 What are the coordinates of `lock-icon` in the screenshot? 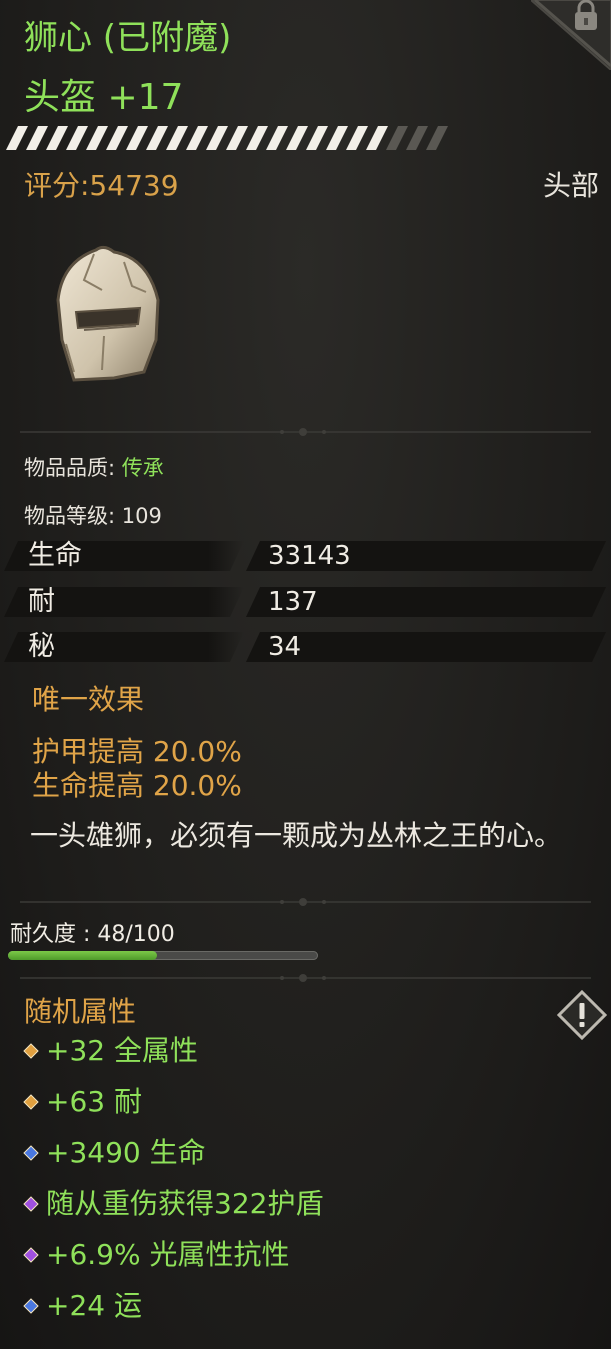 It's located at (571, 35).